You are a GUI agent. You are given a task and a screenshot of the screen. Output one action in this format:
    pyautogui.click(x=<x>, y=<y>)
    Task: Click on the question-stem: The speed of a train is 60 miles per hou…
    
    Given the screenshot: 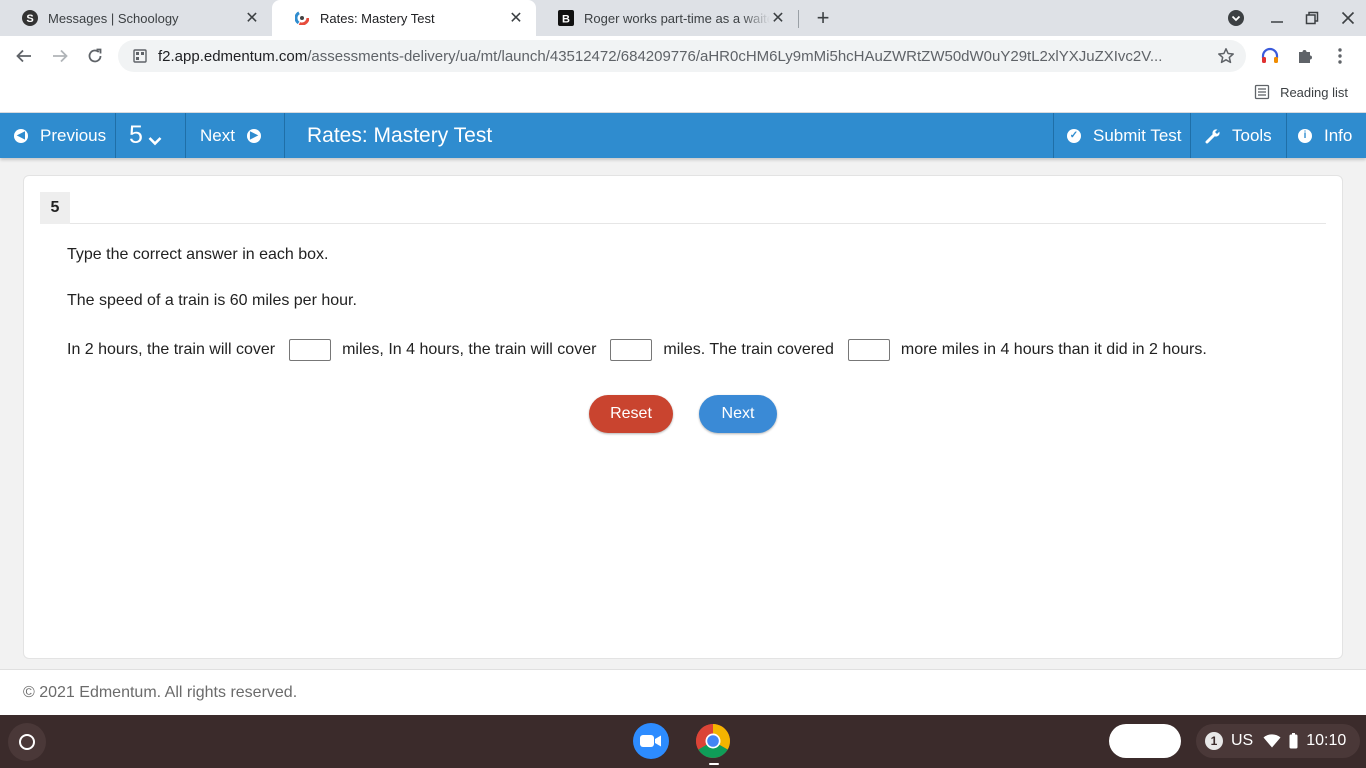 What is the action you would take?
    pyautogui.click(x=212, y=300)
    